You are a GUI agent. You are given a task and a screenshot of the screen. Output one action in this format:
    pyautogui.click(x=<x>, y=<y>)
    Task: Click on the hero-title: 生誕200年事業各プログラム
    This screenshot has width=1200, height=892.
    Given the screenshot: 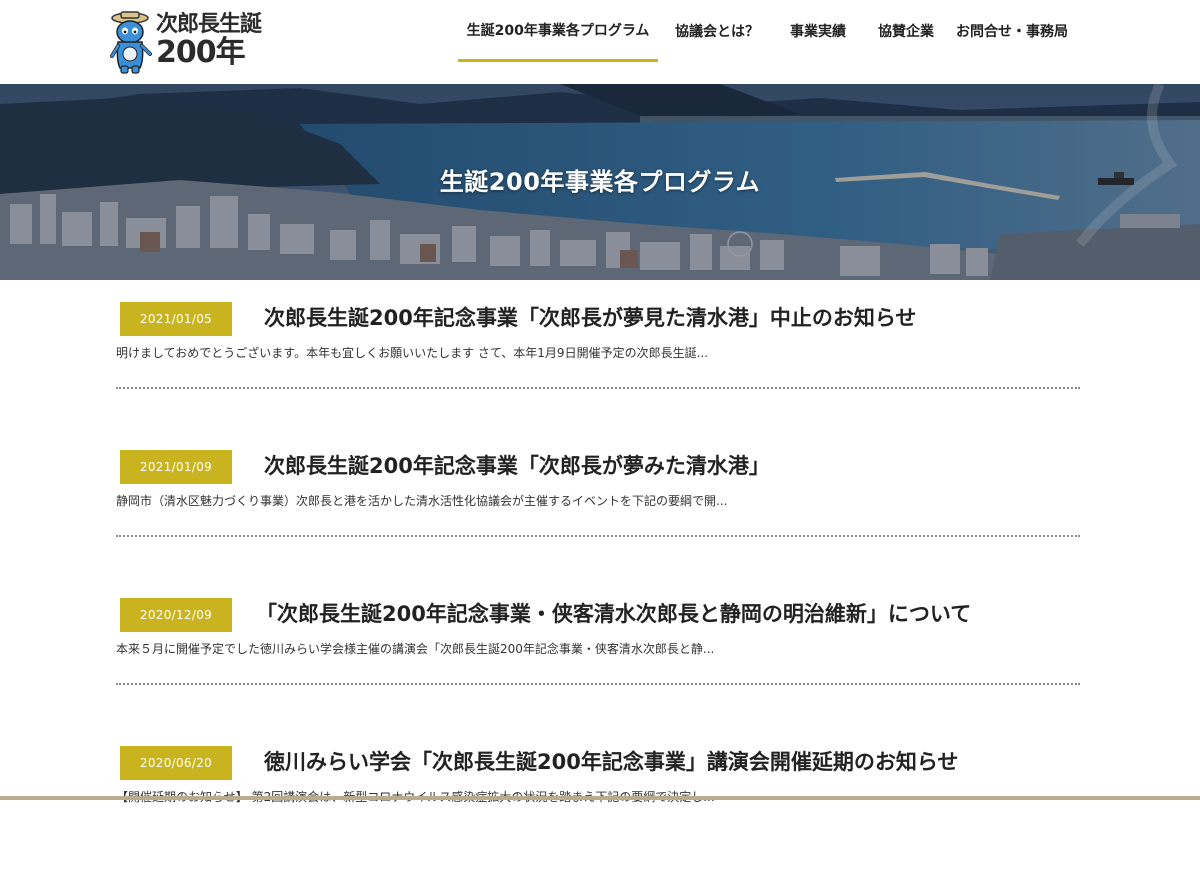 What is the action you would take?
    pyautogui.click(x=600, y=182)
    